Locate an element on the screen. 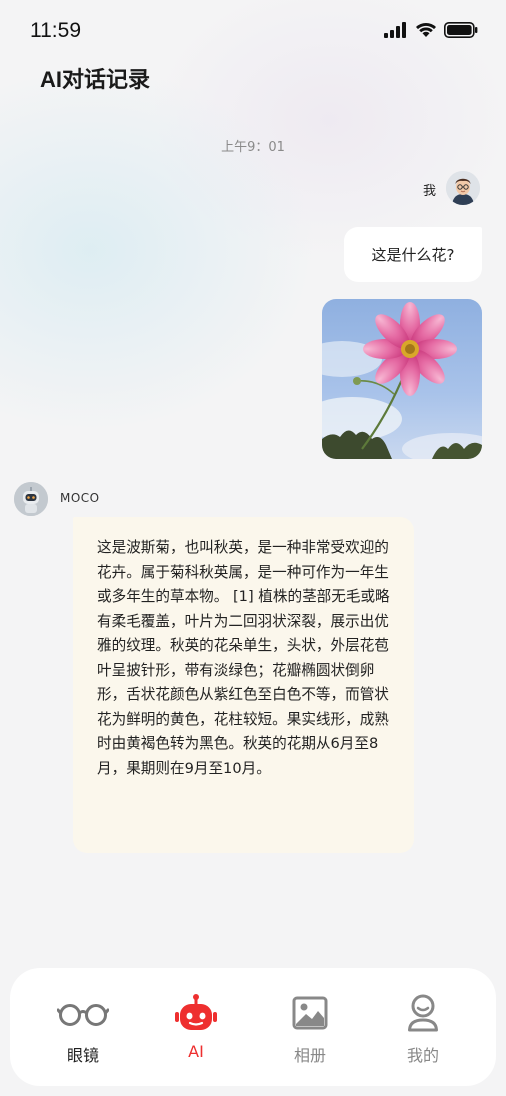 The width and height of the screenshot is (506, 1096). page-title: AI对话记录 is located at coordinates (95, 79).